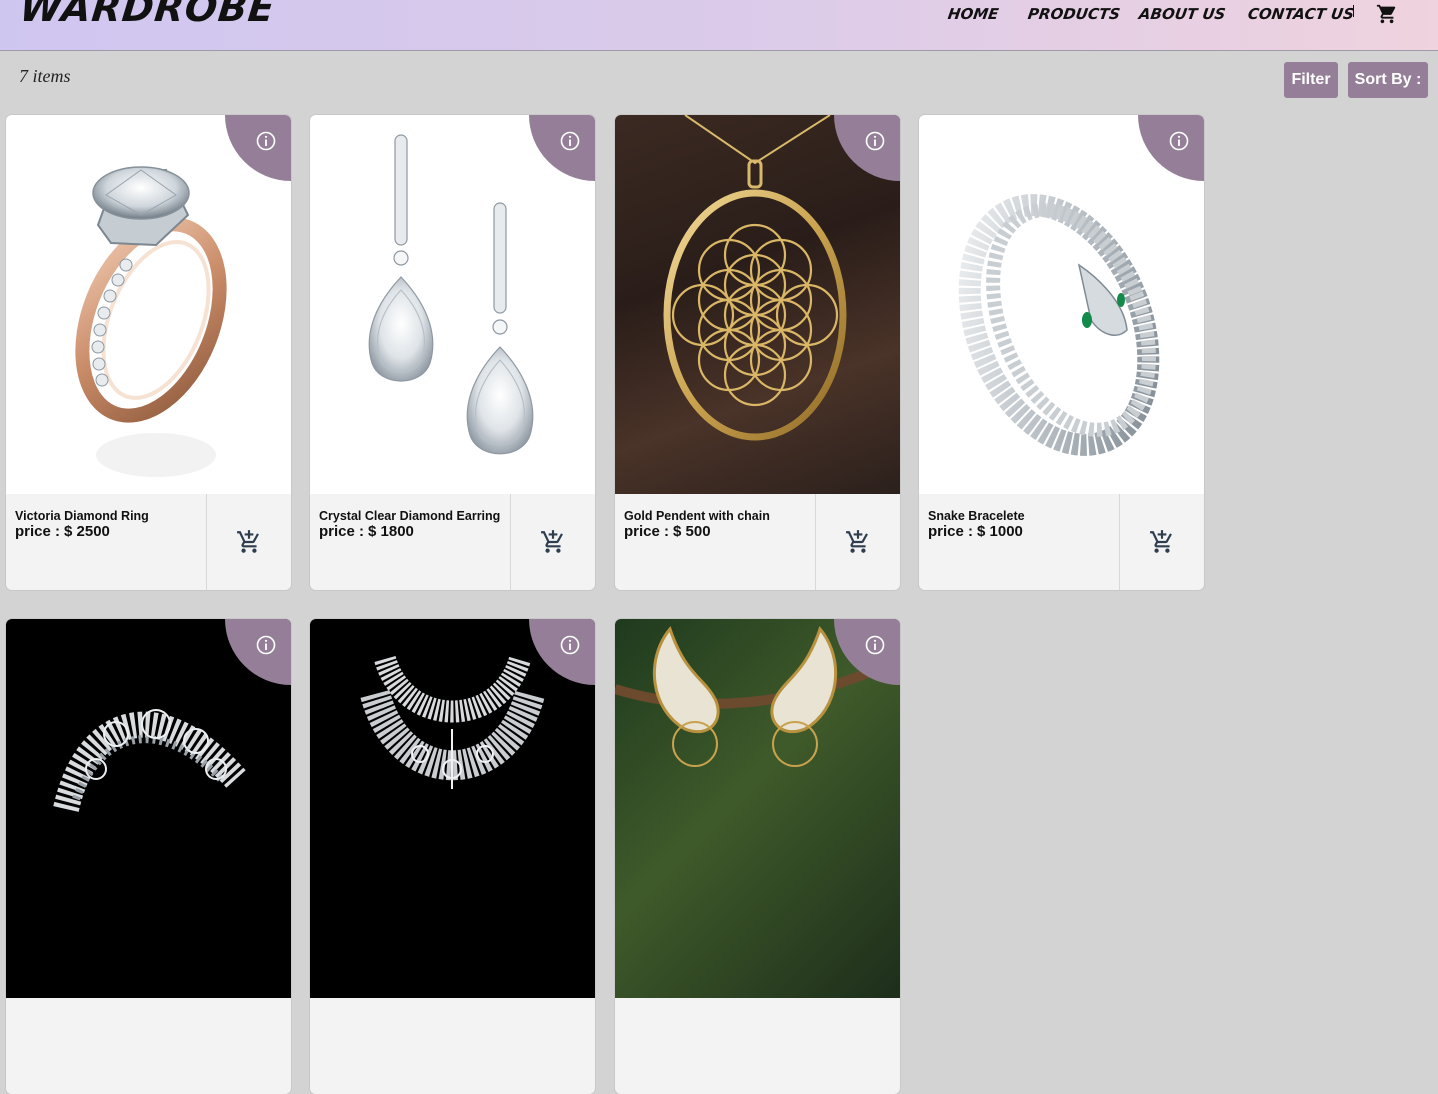 The height and width of the screenshot is (1094, 1438). I want to click on product-details: Snake Bracelete price : $ 1000, so click(1019, 542).